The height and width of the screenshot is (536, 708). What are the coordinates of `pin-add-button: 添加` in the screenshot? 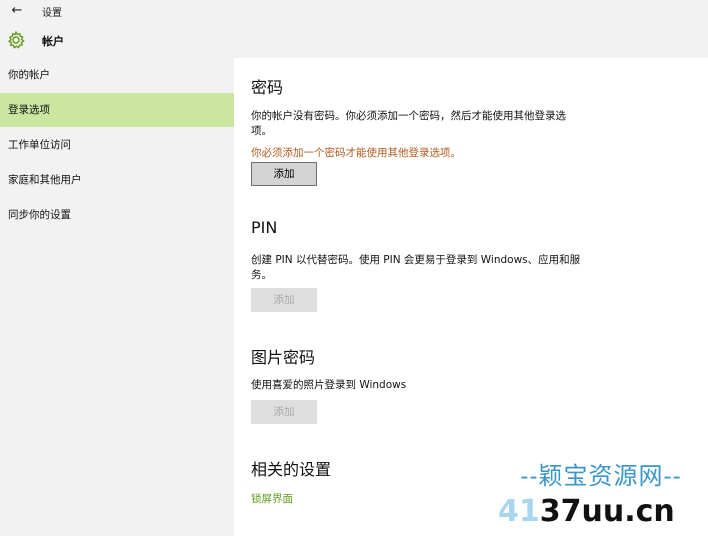 It's located at (284, 300).